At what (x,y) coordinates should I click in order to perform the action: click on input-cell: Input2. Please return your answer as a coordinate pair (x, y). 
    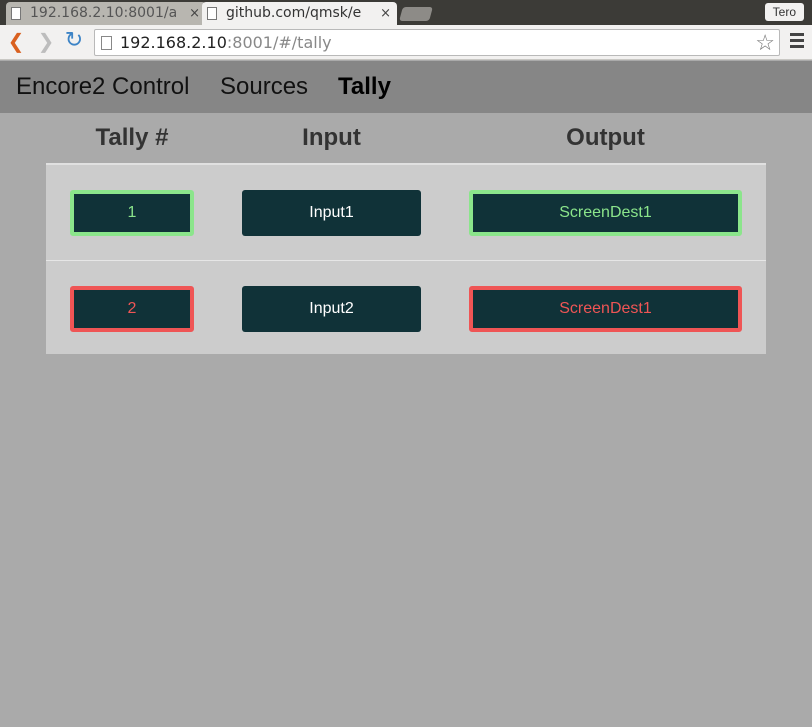
    Looking at the image, I should click on (331, 309).